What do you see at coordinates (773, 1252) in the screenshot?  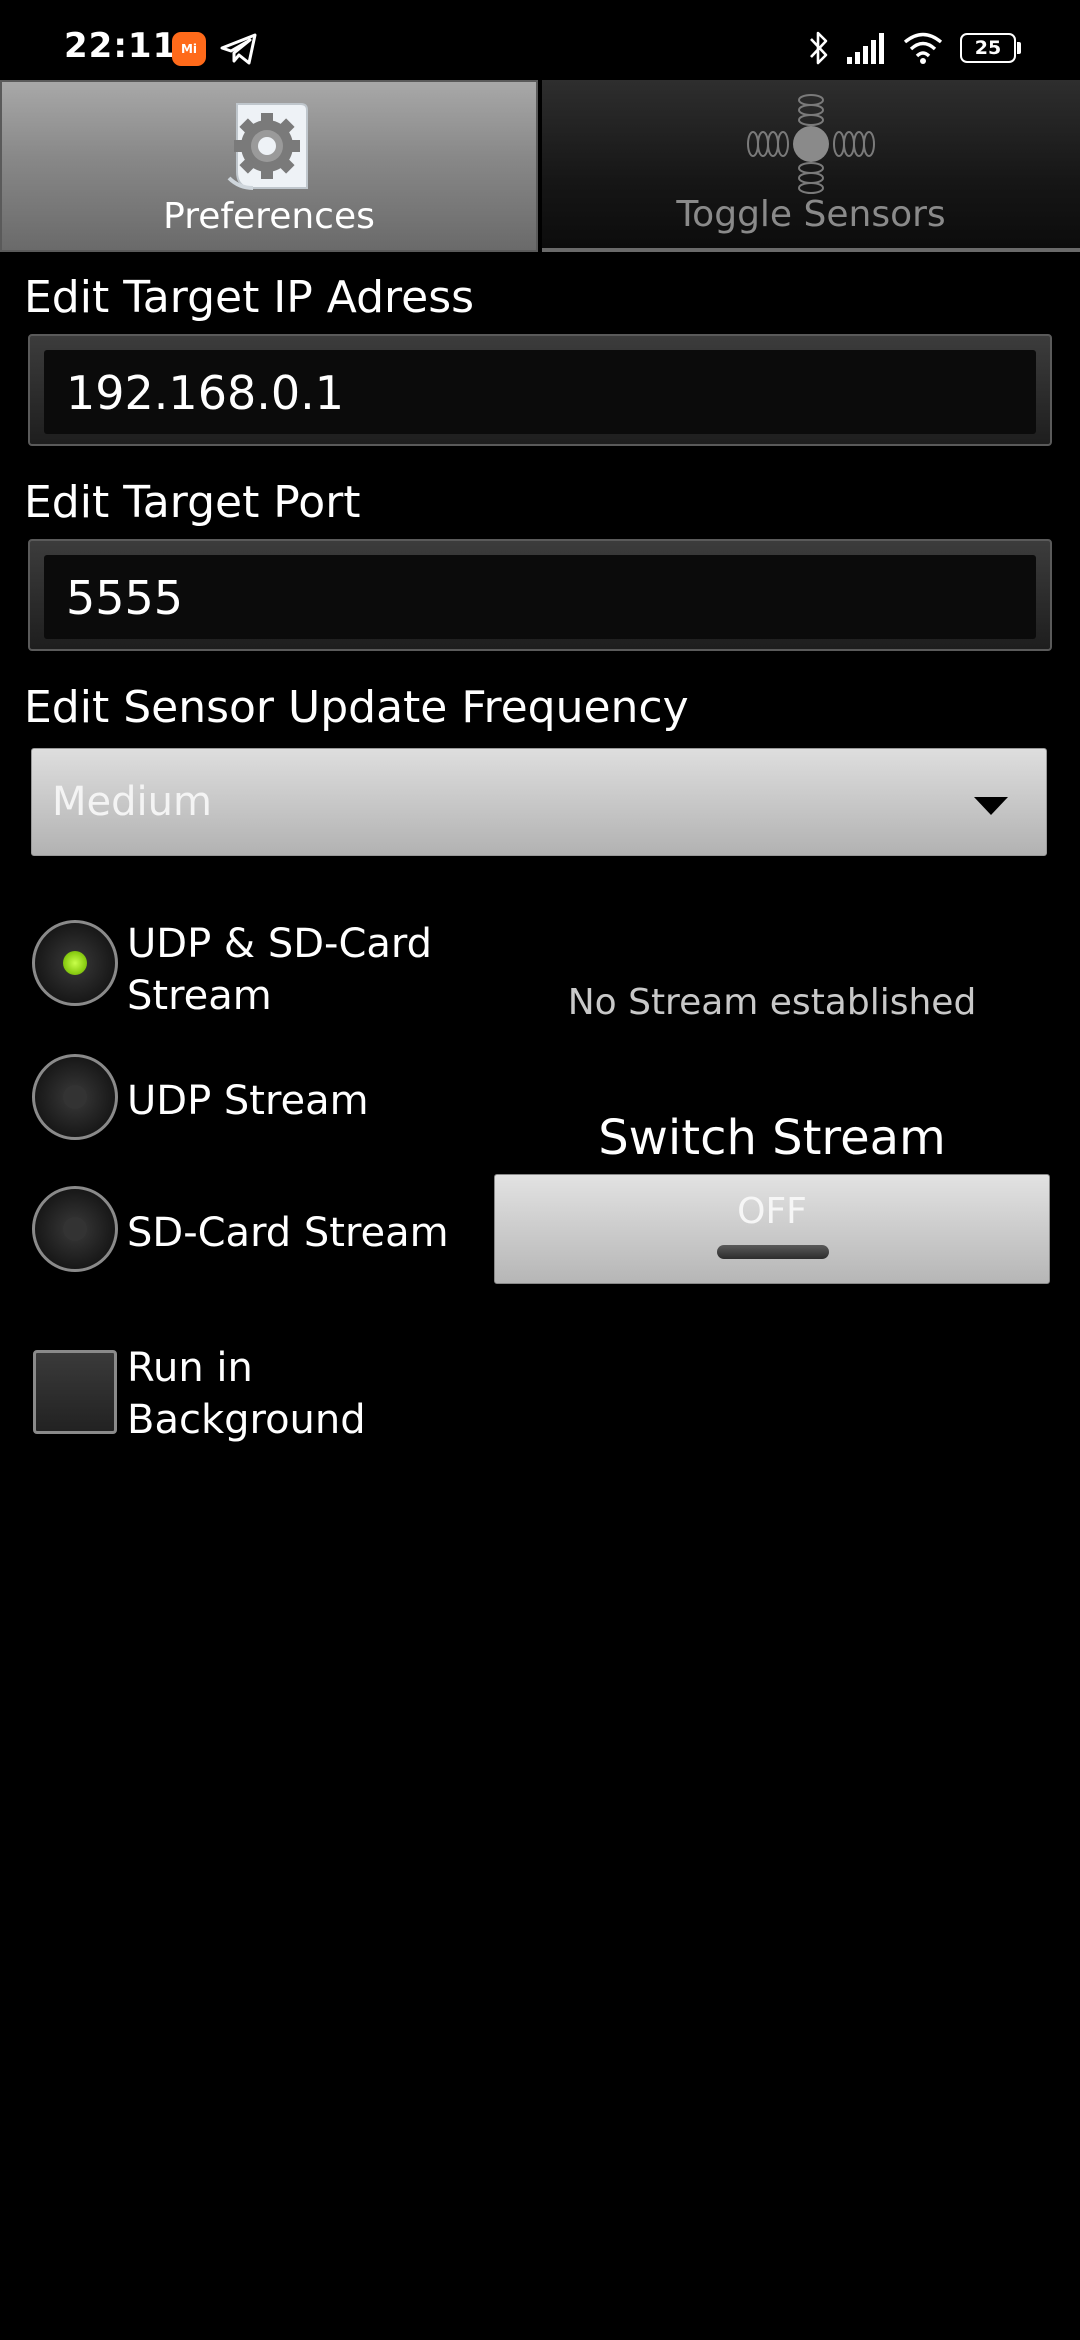 I see `toggle-indicator` at bounding box center [773, 1252].